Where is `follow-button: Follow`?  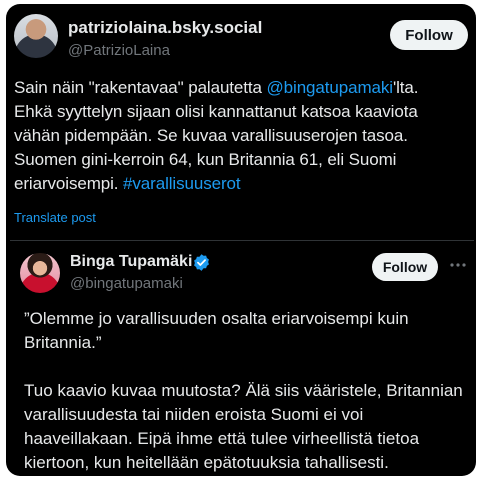 follow-button: Follow is located at coordinates (429, 35).